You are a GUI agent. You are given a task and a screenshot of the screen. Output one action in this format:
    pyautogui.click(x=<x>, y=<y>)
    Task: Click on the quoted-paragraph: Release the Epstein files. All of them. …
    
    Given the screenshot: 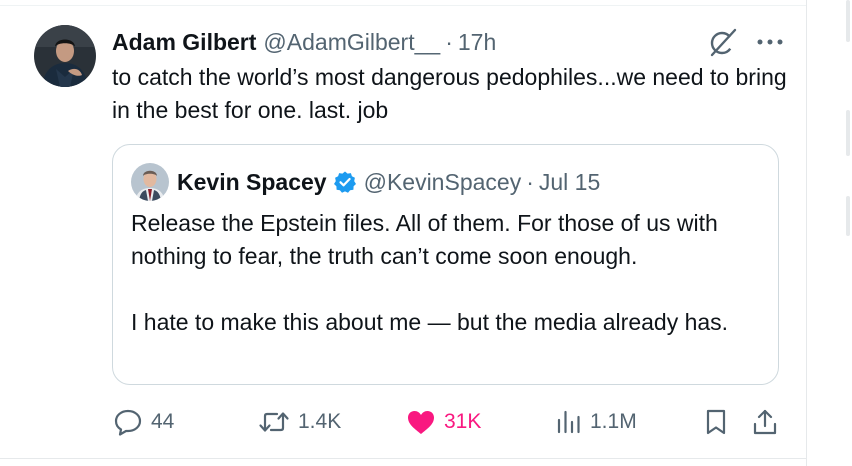 What is the action you would take?
    pyautogui.click(x=424, y=239)
    